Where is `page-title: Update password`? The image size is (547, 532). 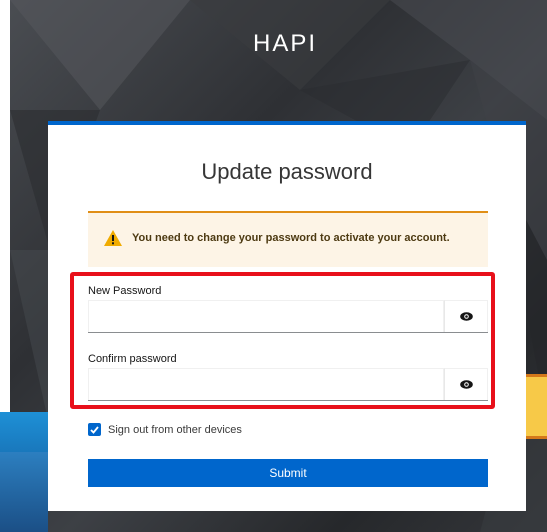 page-title: Update password is located at coordinates (287, 171).